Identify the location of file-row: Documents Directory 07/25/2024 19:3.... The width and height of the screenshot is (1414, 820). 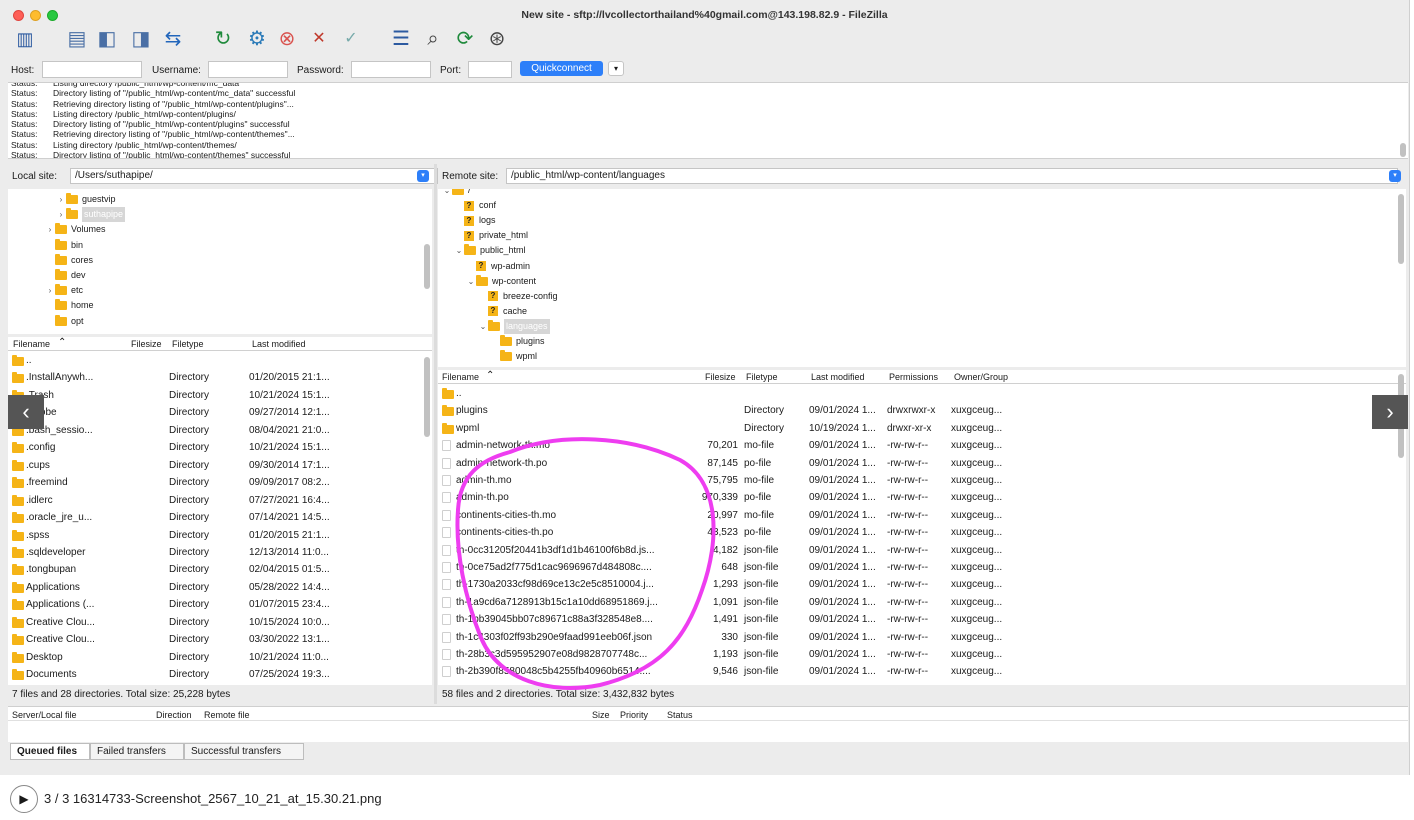
(220, 675).